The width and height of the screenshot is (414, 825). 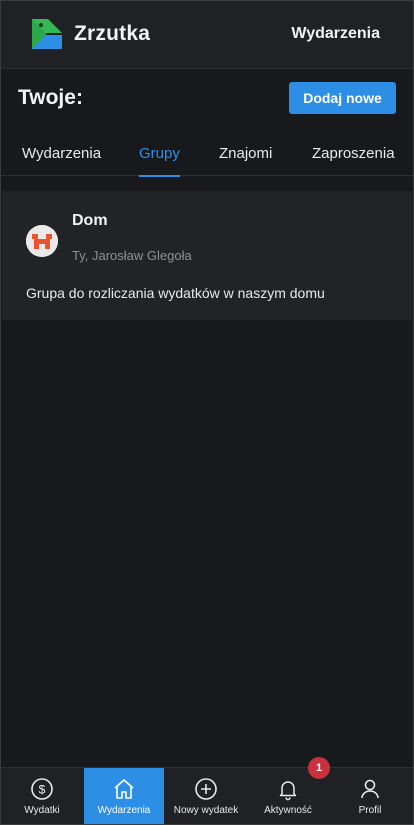 I want to click on top-bar: Zrzutka Wydarzenia, so click(x=207, y=34).